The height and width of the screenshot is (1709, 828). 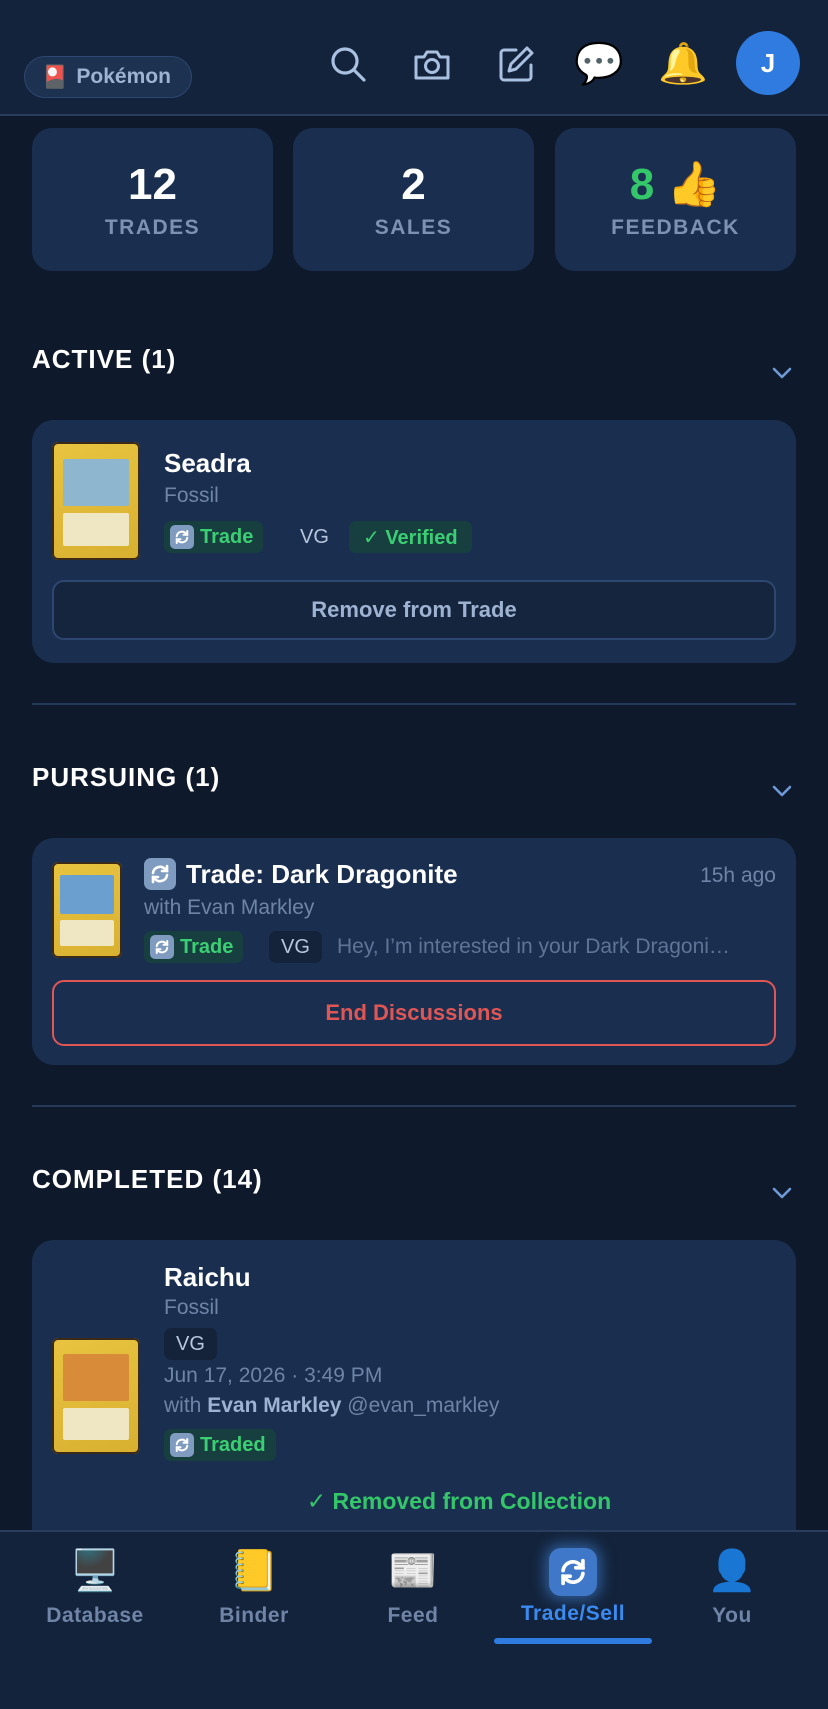 What do you see at coordinates (732, 1615) in the screenshot?
I see `nav-label-you: You` at bounding box center [732, 1615].